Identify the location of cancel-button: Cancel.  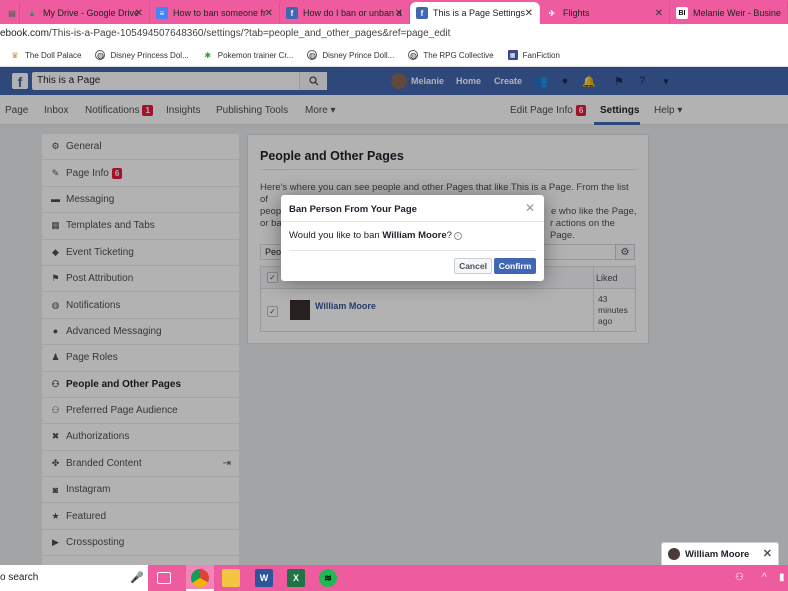
(473, 266).